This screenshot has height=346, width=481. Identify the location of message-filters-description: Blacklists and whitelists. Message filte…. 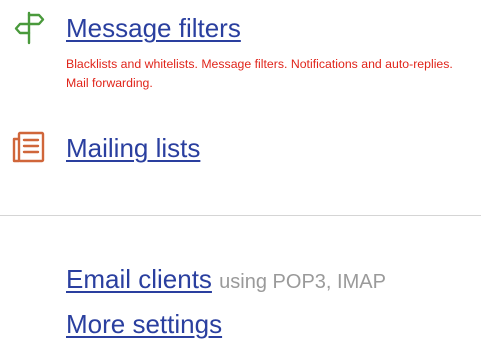
(259, 73).